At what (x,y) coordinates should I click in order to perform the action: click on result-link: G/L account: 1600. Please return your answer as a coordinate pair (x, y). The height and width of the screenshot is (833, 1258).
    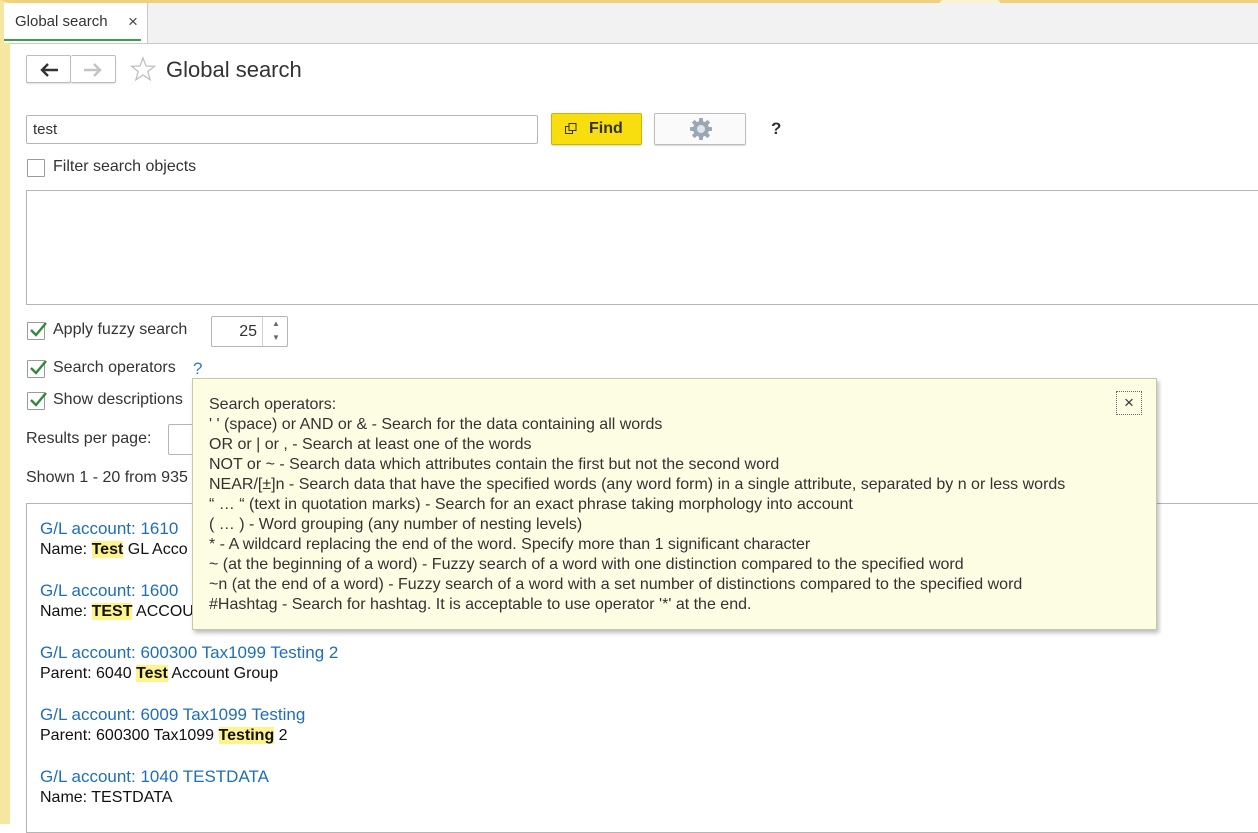
    Looking at the image, I should click on (117, 591).